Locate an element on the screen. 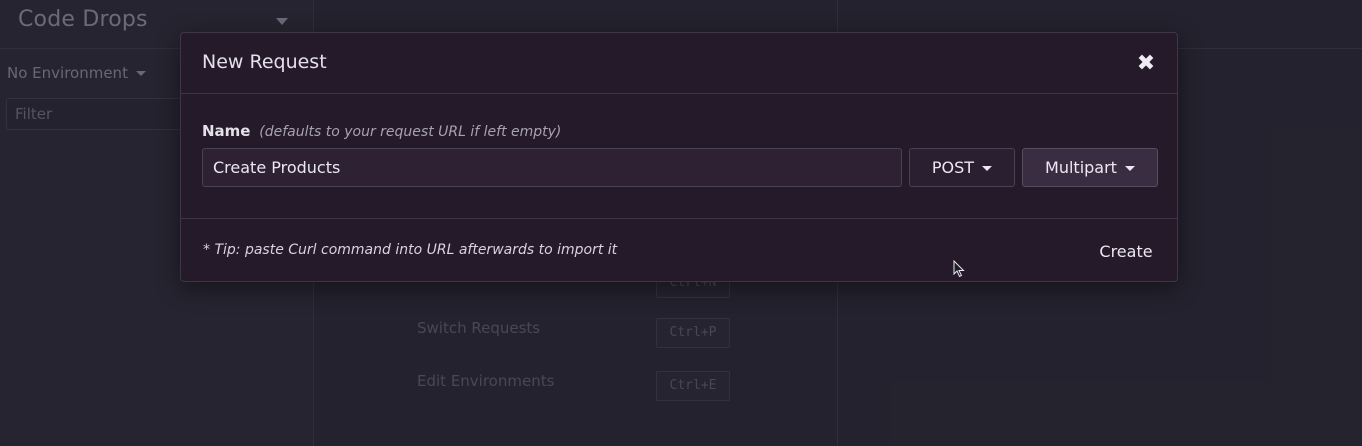 The image size is (1362, 446). create-button: Create is located at coordinates (1126, 251).